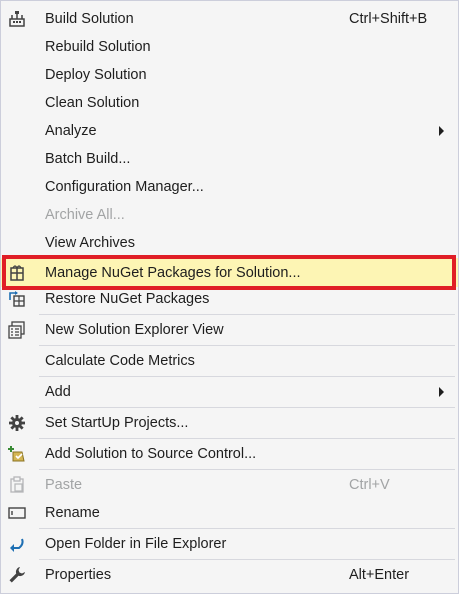  I want to click on menu-item-calculate-code-metrics: Calculate Code Metrics, so click(229, 361).